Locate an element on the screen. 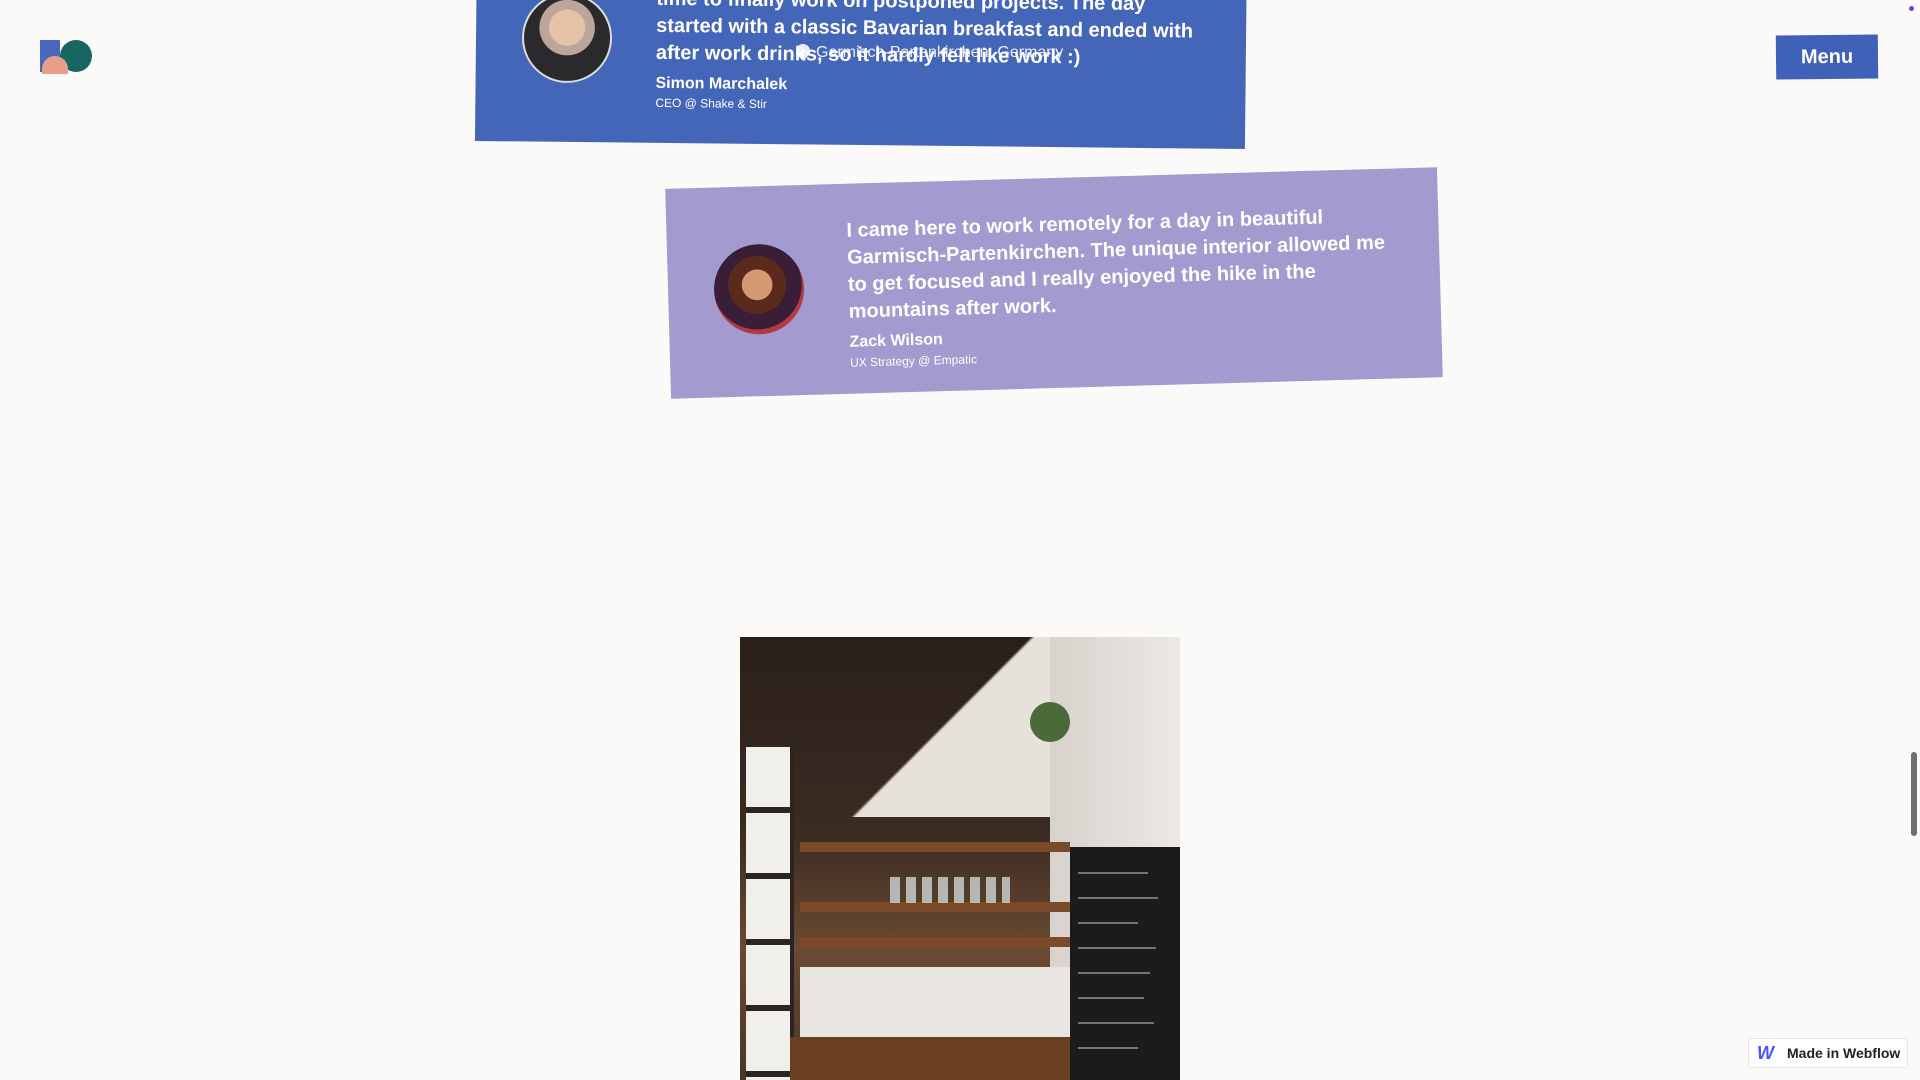 The width and height of the screenshot is (1920, 1080). location-label: Garmisch-Partenkirchen, Germany is located at coordinates (929, 53).